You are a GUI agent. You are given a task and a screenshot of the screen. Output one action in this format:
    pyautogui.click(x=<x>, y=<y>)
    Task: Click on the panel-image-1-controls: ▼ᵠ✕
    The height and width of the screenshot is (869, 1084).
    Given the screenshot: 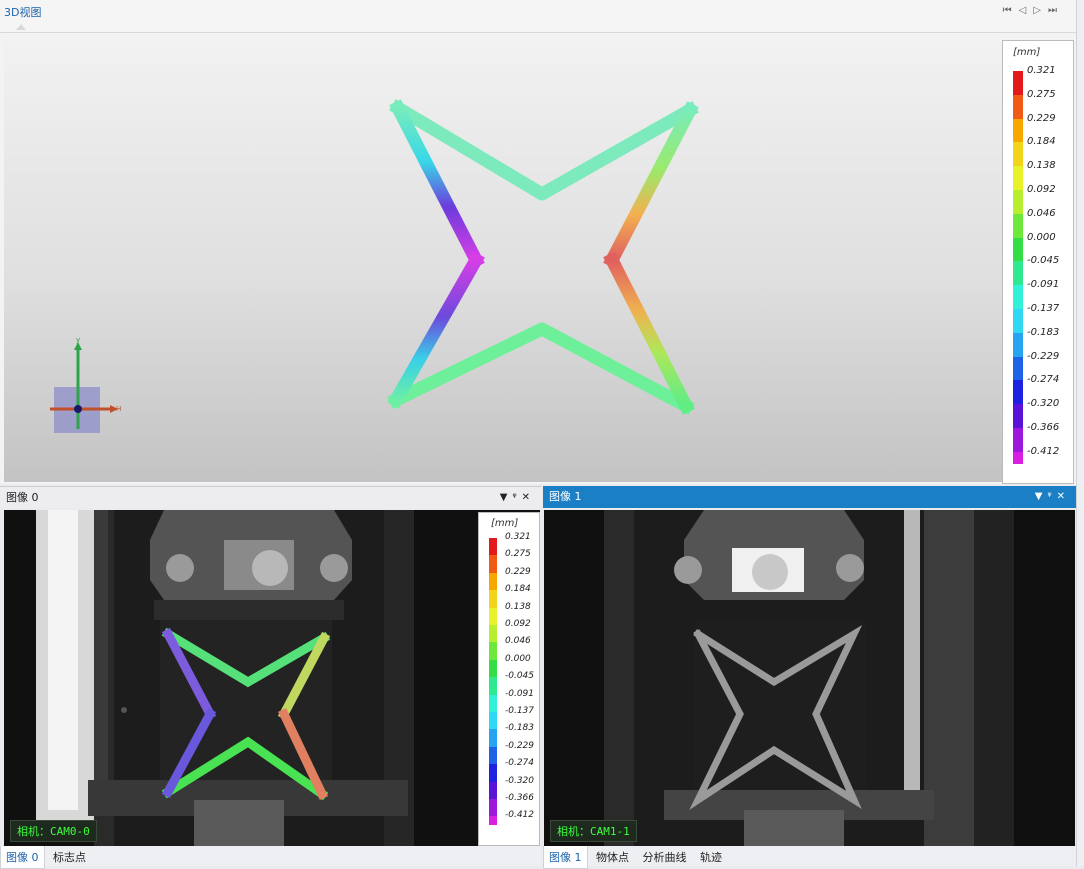 What is the action you would take?
    pyautogui.click(x=1052, y=497)
    